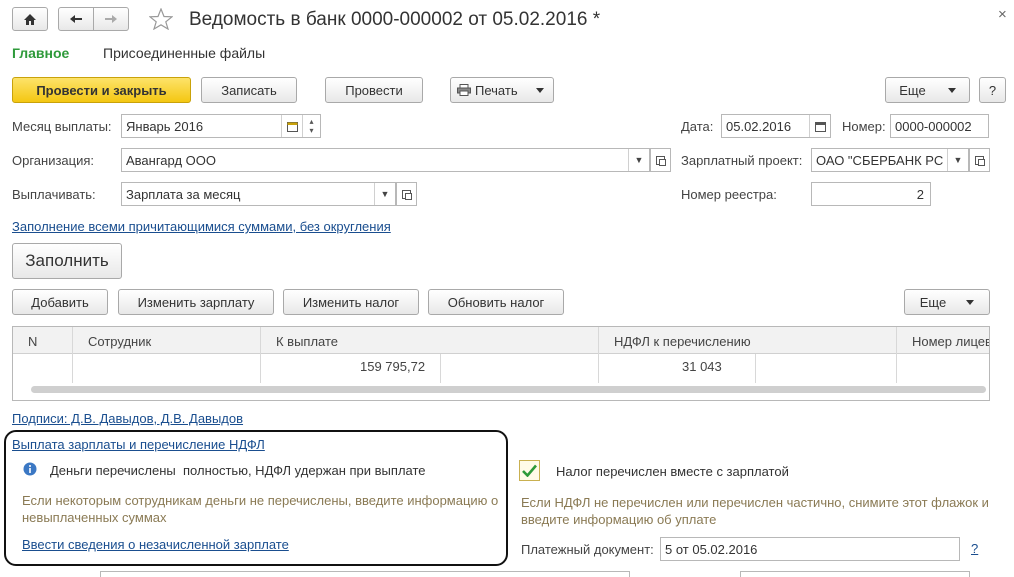 This screenshot has height=577, width=1014. I want to click on open-pay-type-icon, so click(406, 194).